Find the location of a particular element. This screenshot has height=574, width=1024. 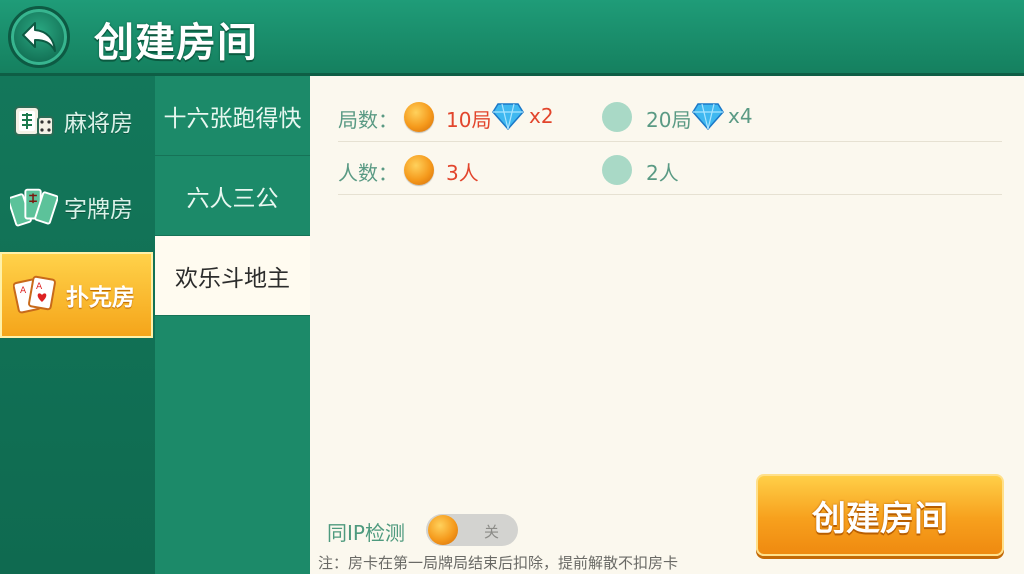

create-room-button: 创建房间 is located at coordinates (880, 515).